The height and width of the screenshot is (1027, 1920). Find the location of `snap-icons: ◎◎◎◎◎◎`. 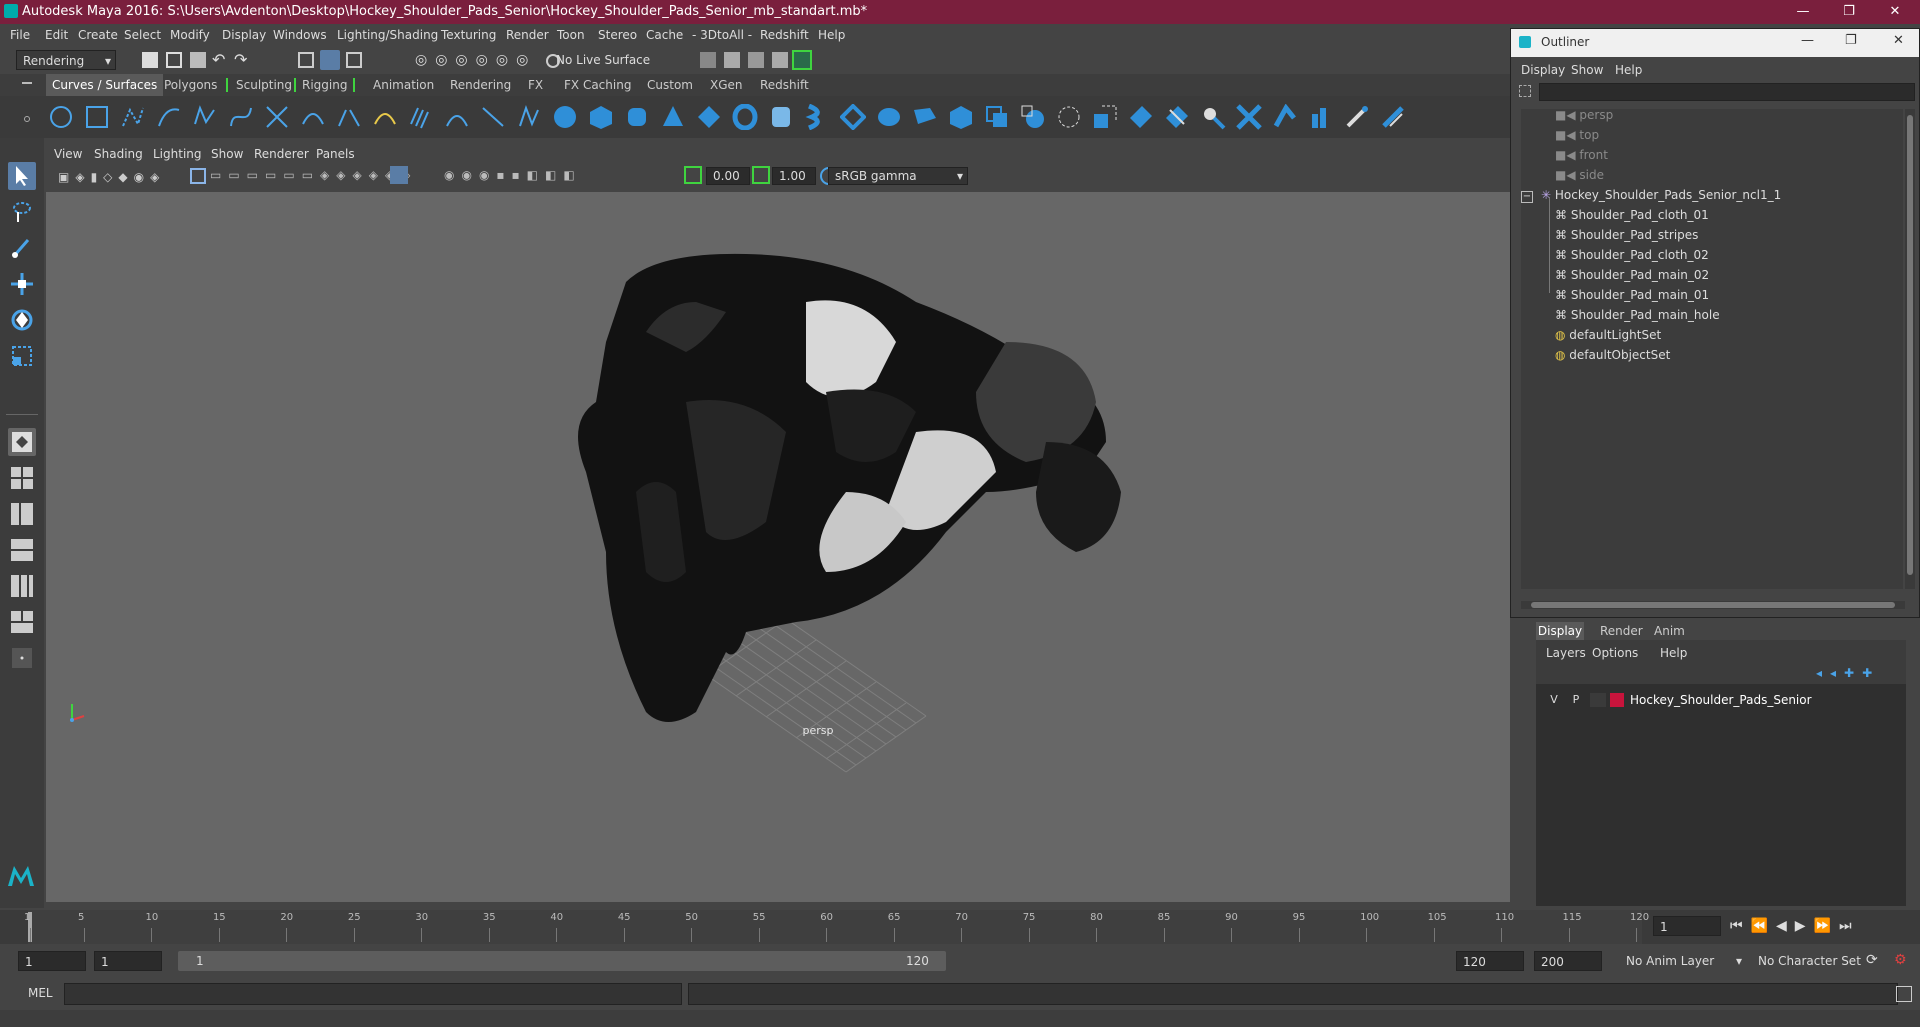

snap-icons: ◎◎◎◎◎◎ is located at coordinates (475, 60).